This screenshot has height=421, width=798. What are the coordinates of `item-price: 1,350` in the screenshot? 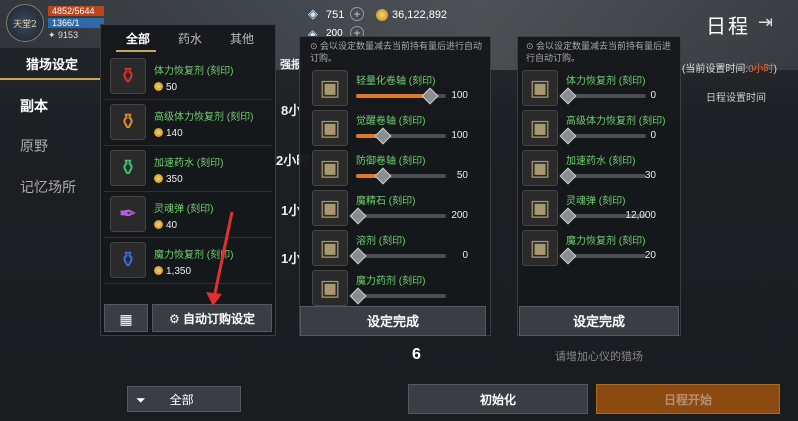 It's located at (172, 271).